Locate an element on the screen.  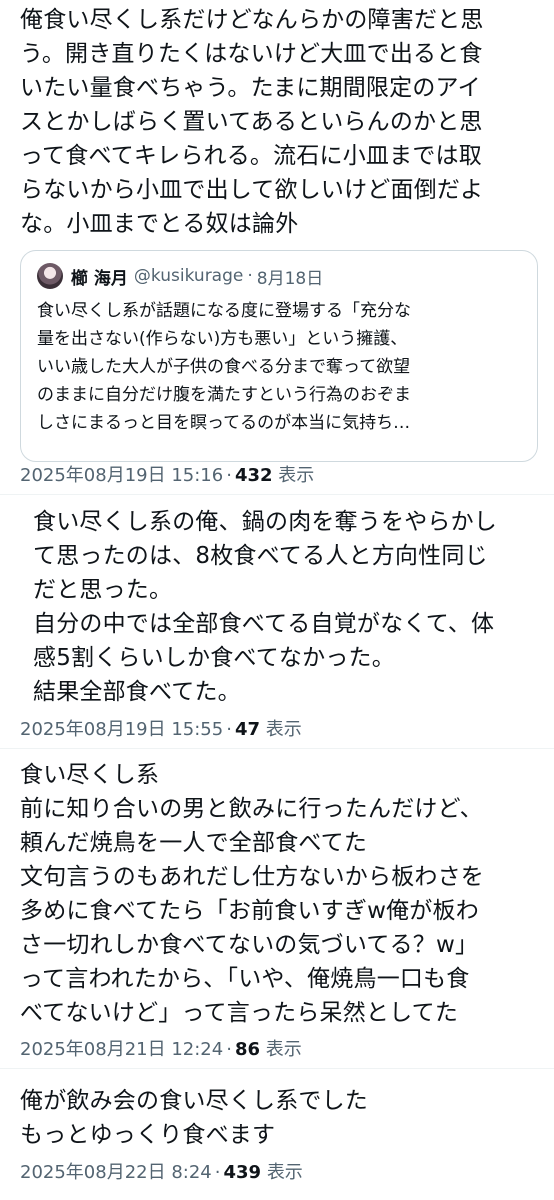
post-timestamp: 2025年08月21日 12:24 is located at coordinates (121, 1049).